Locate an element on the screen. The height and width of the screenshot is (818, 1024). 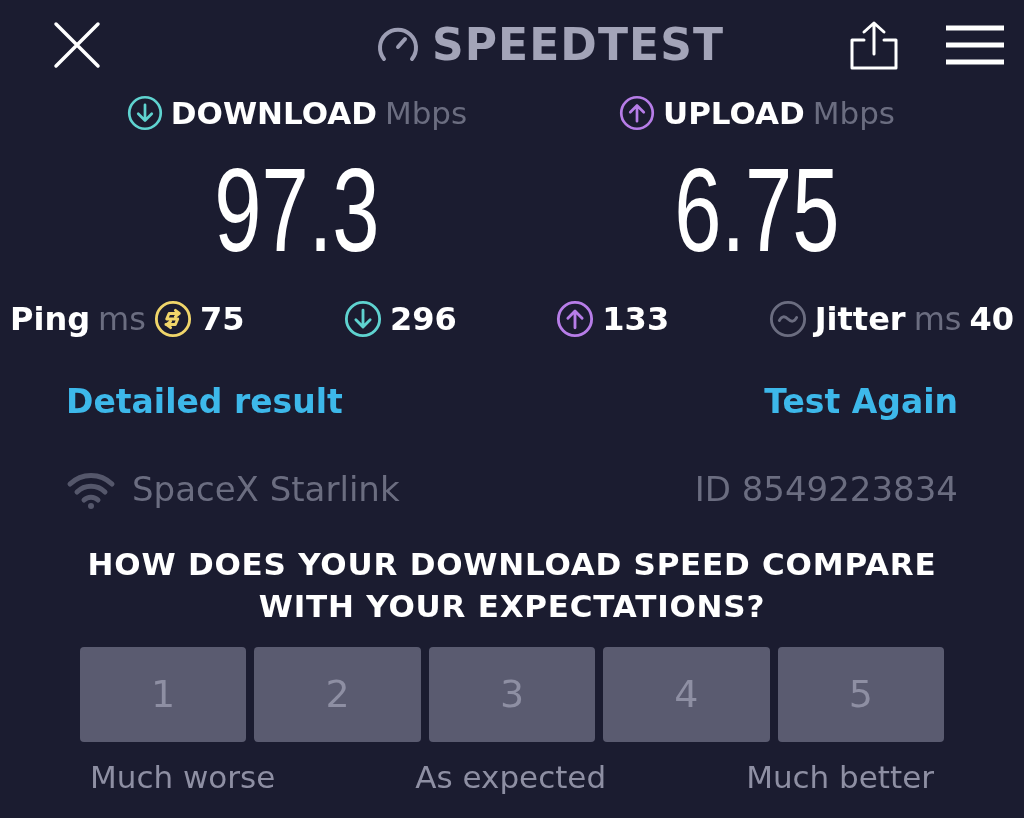
result-label: UPLOAD is located at coordinates (733, 113).